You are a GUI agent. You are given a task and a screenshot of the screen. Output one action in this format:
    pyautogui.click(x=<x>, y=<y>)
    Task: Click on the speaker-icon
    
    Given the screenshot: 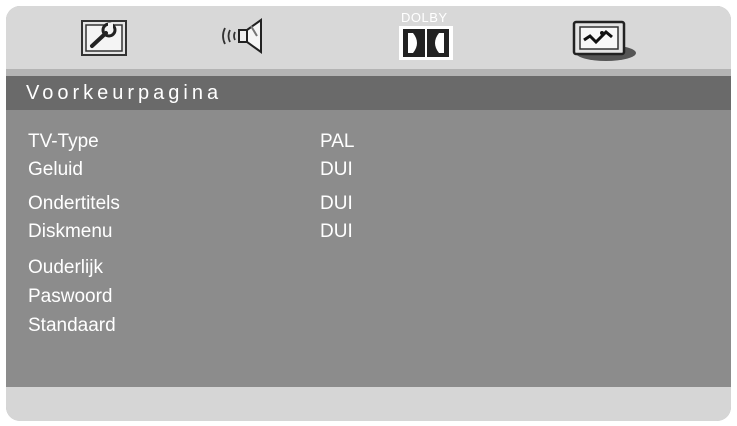 What is the action you would take?
    pyautogui.click(x=242, y=36)
    